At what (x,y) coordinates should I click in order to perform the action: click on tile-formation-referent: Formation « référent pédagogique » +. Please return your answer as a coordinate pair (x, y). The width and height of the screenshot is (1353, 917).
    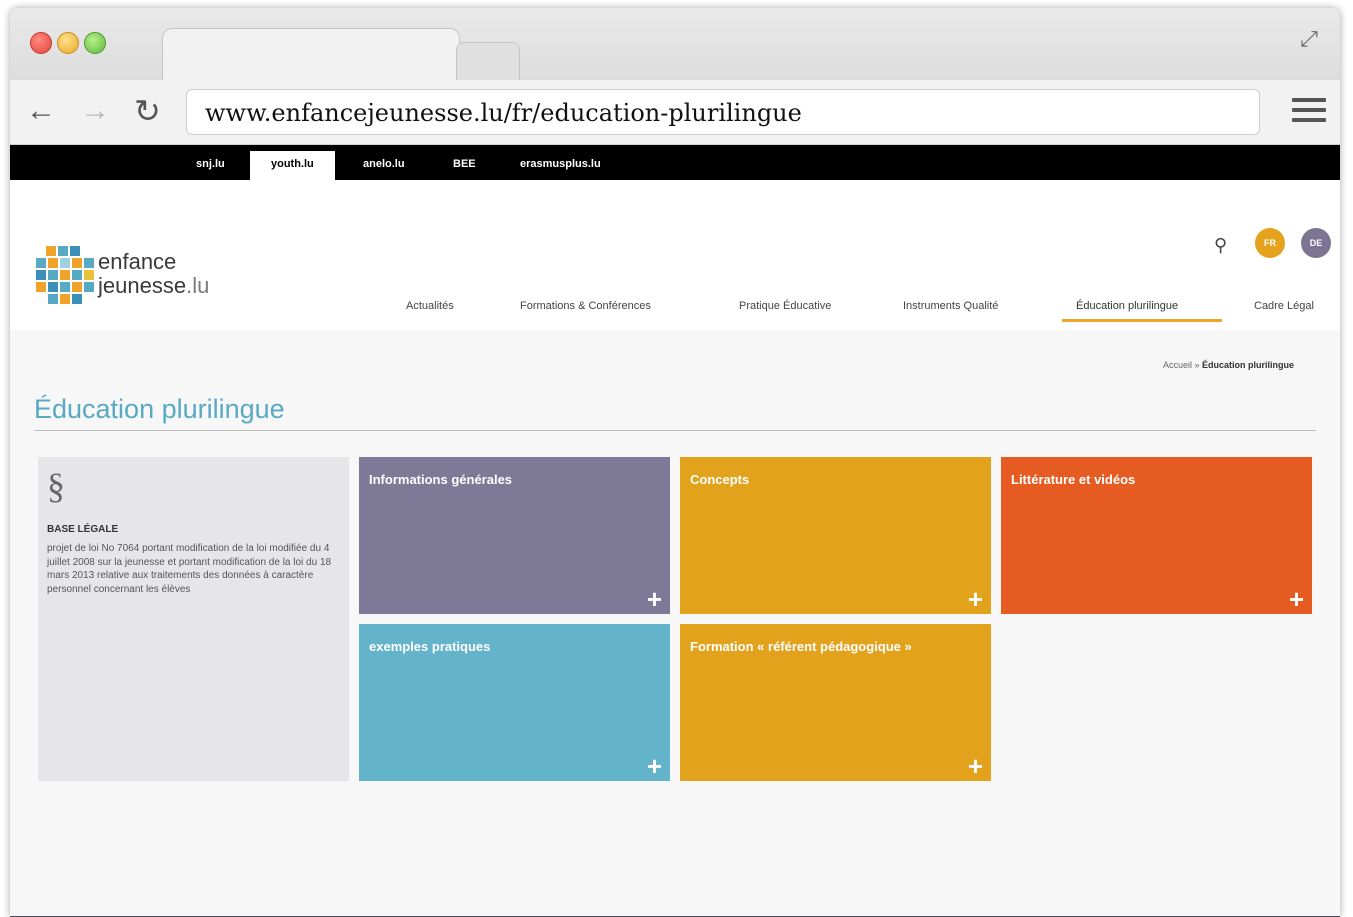
    Looking at the image, I should click on (835, 702).